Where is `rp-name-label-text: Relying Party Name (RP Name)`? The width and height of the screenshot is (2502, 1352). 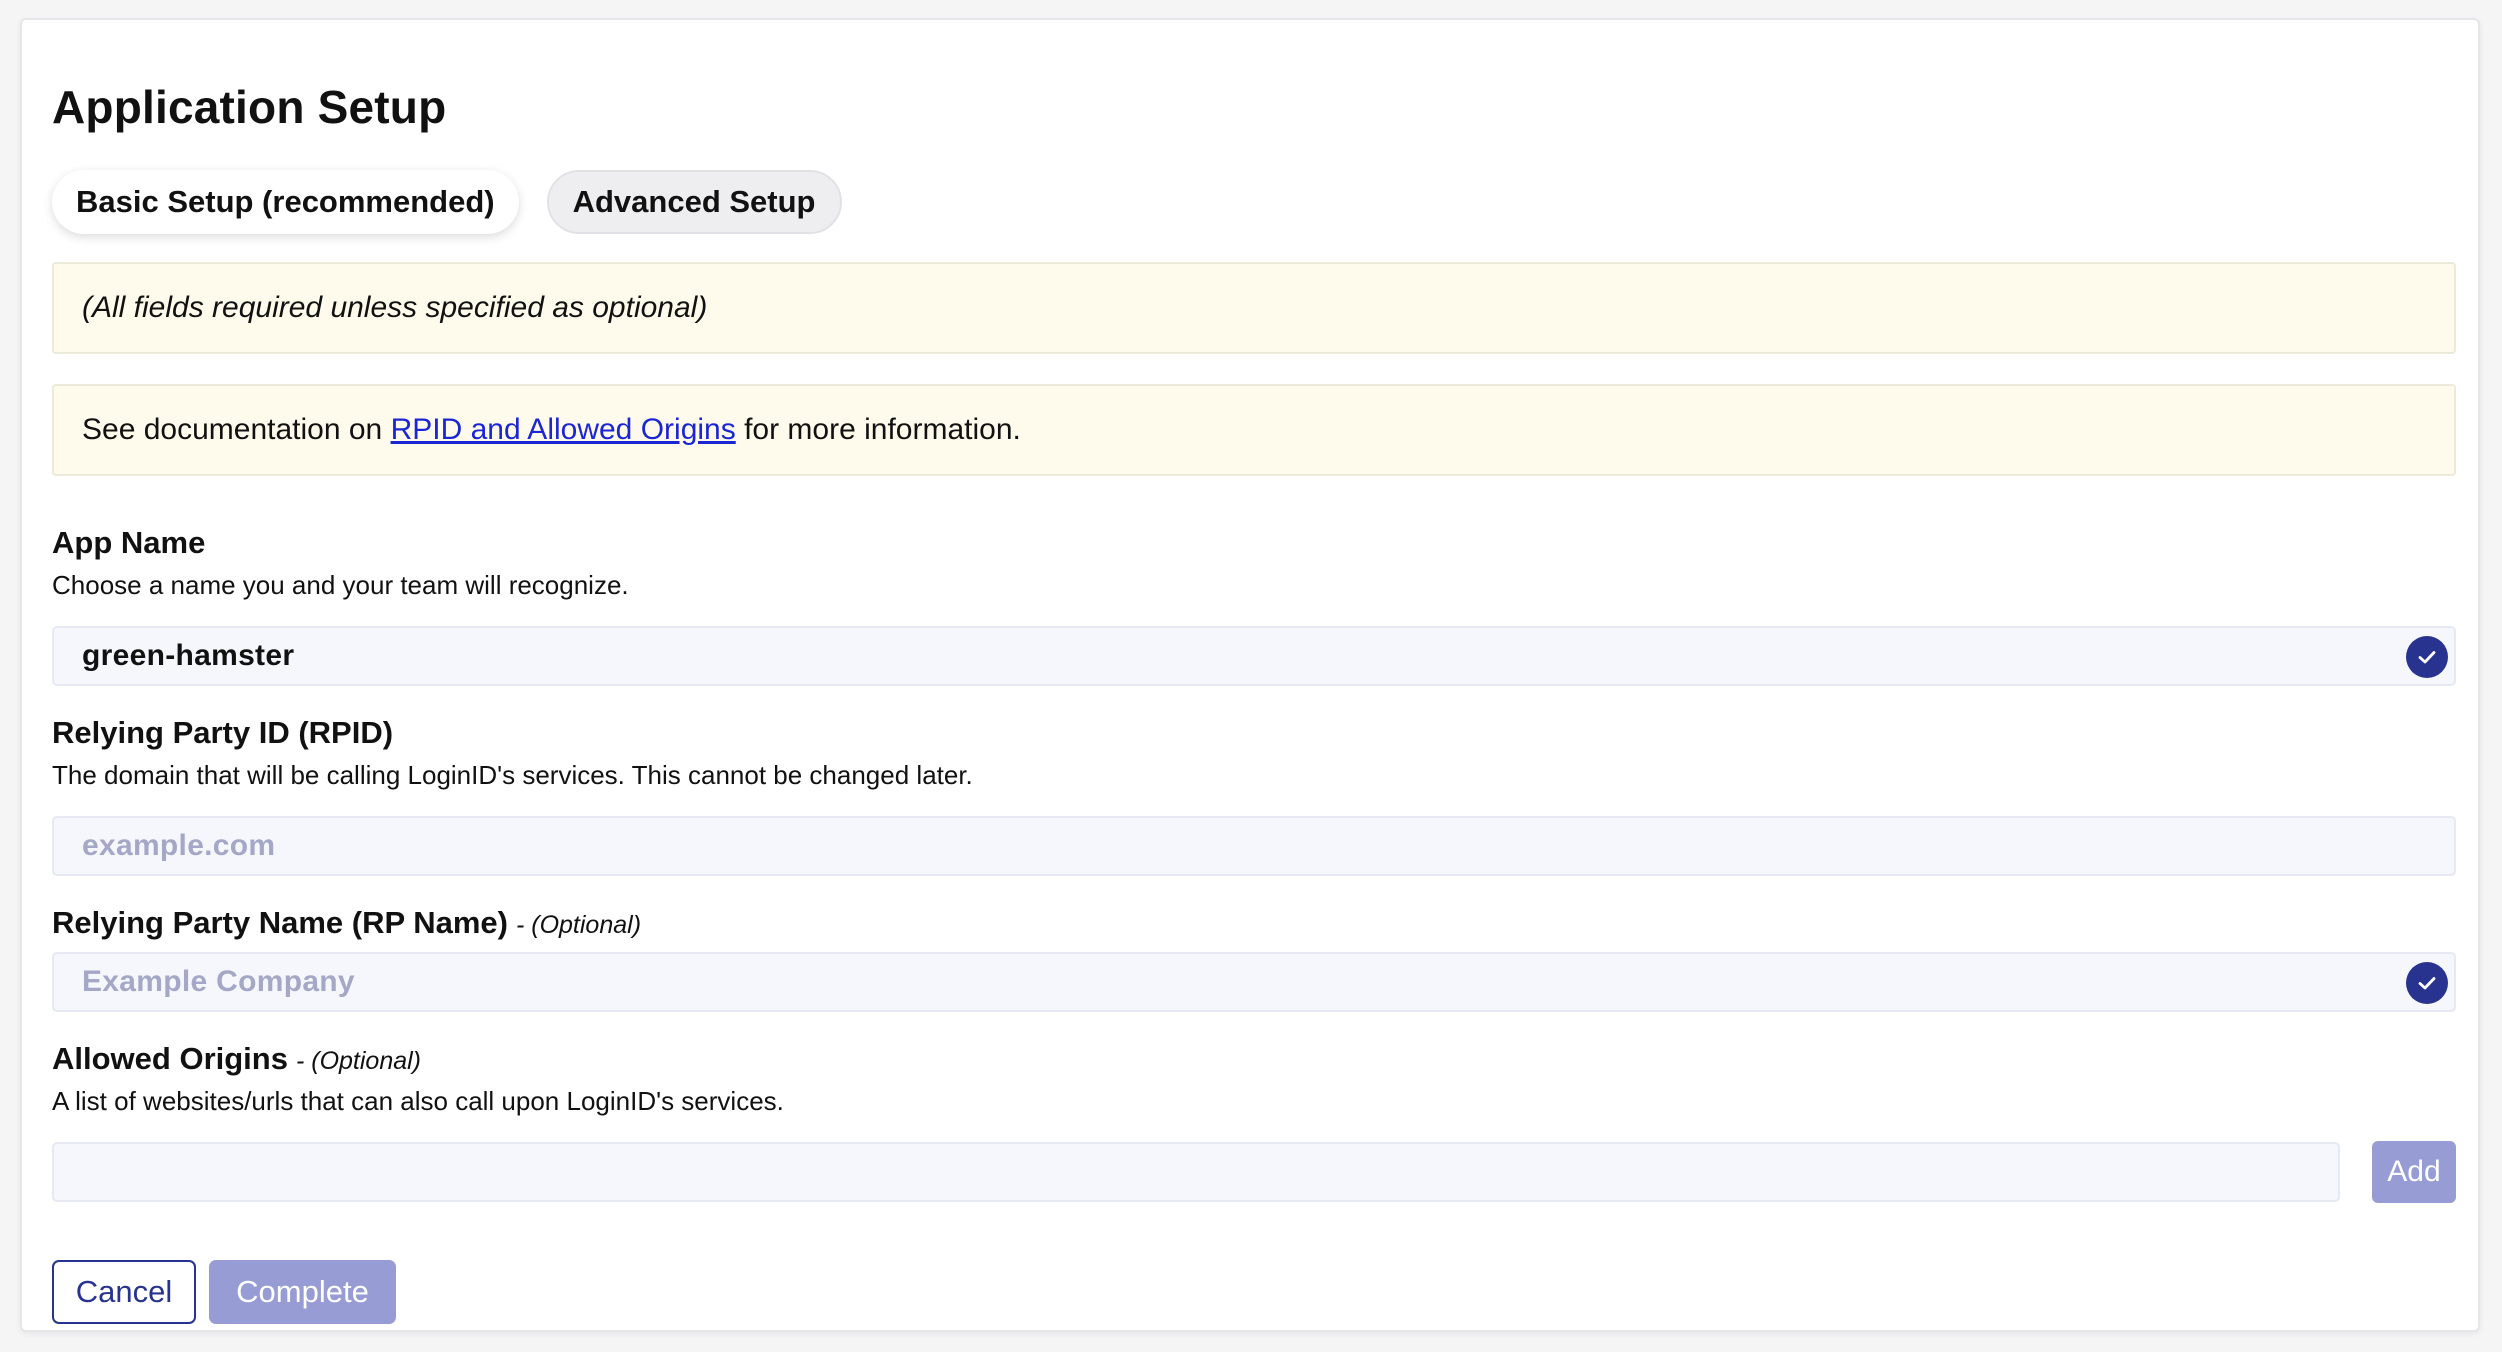
rp-name-label-text: Relying Party Name (RP Name) is located at coordinates (280, 922).